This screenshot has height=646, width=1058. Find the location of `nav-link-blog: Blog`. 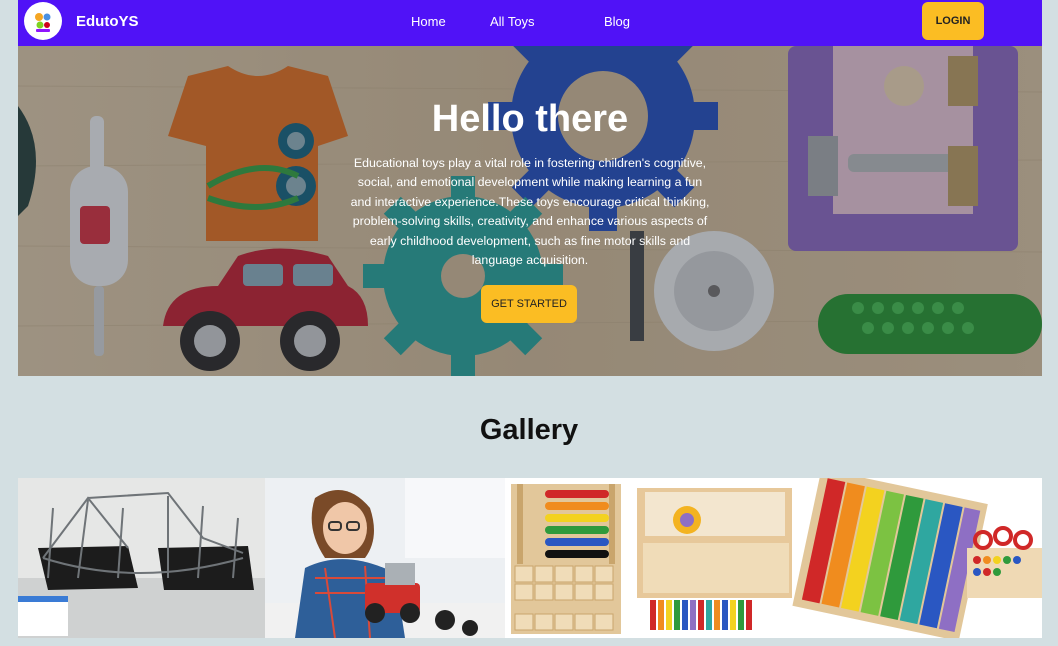

nav-link-blog: Blog is located at coordinates (617, 21).